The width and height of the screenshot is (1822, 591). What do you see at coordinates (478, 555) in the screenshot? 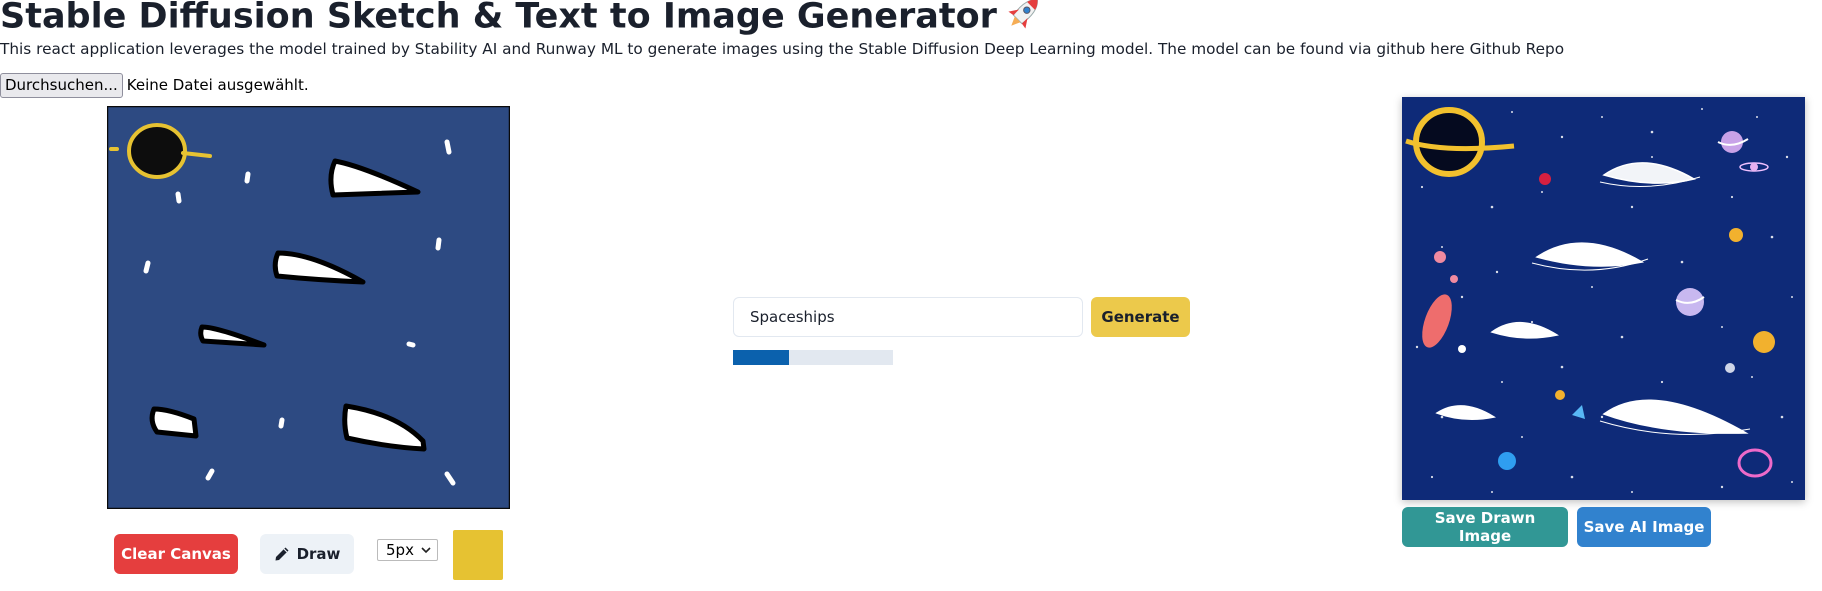
I see `brush-color-swatch` at bounding box center [478, 555].